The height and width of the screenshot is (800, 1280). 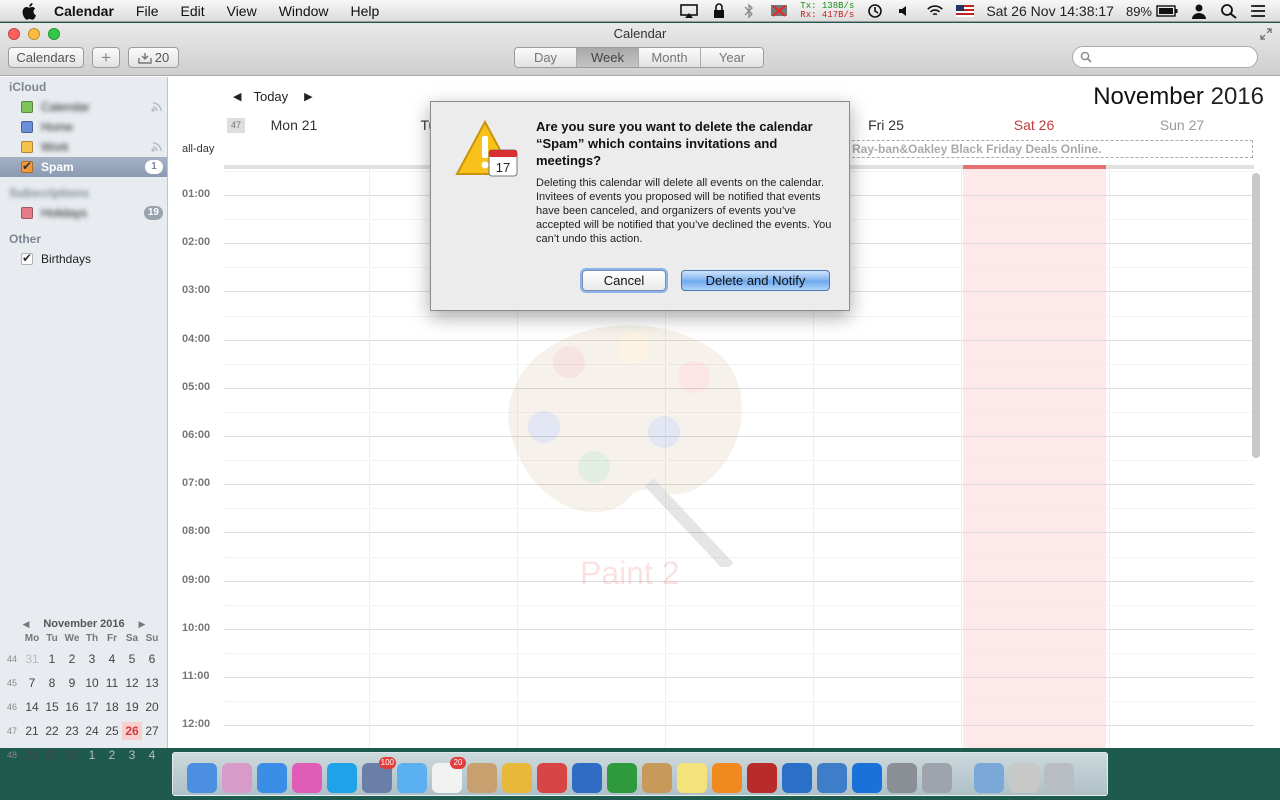 What do you see at coordinates (657, 778) in the screenshot?
I see `paint-icon` at bounding box center [657, 778].